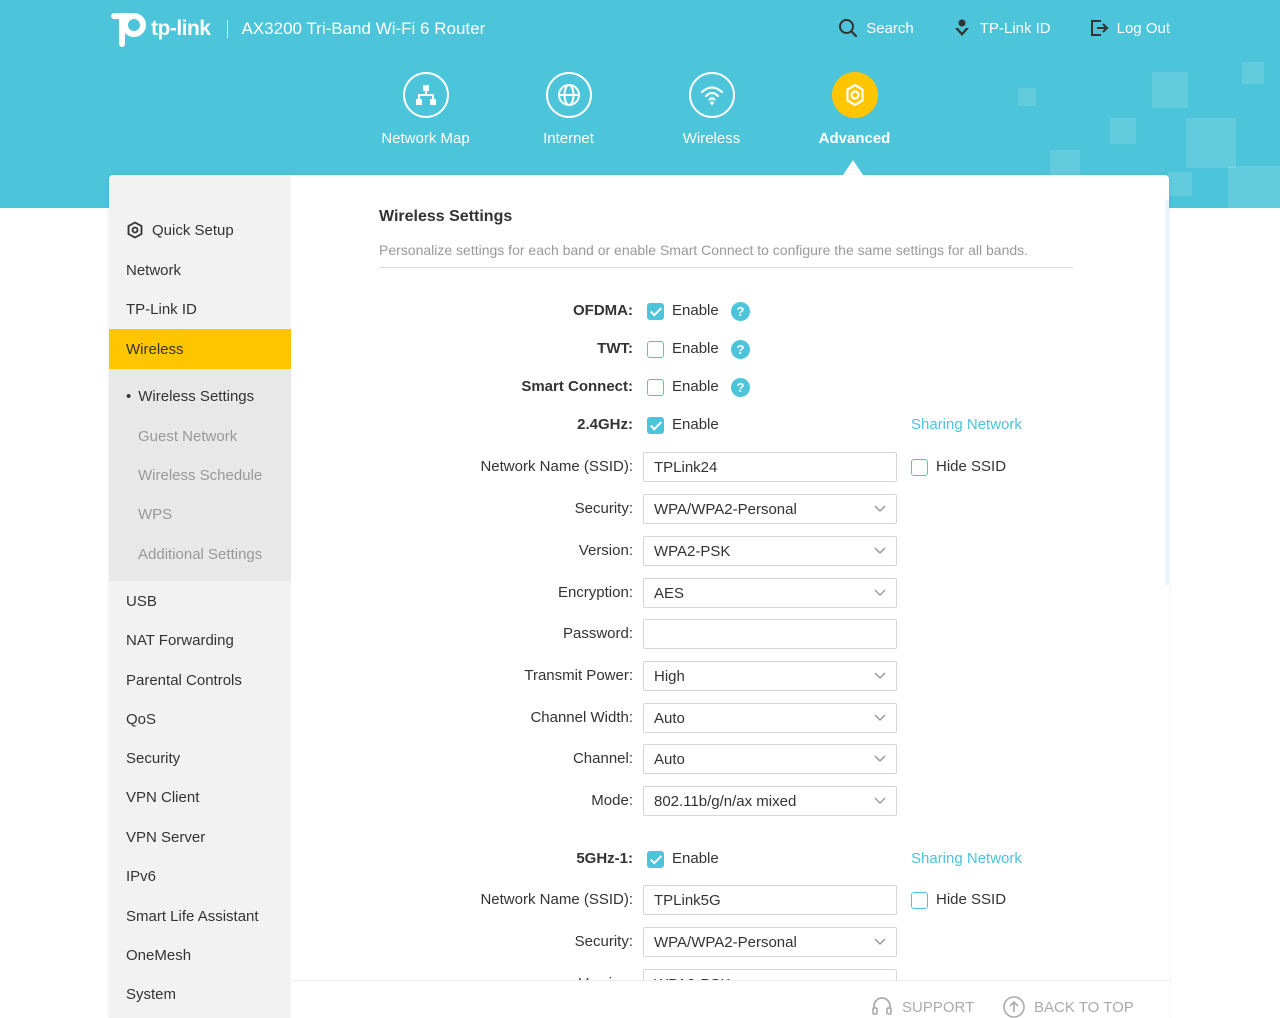 Image resolution: width=1280 pixels, height=1018 pixels. What do you see at coordinates (200, 309) in the screenshot?
I see `sidebar-item-tplink-id: TP-Link ID` at bounding box center [200, 309].